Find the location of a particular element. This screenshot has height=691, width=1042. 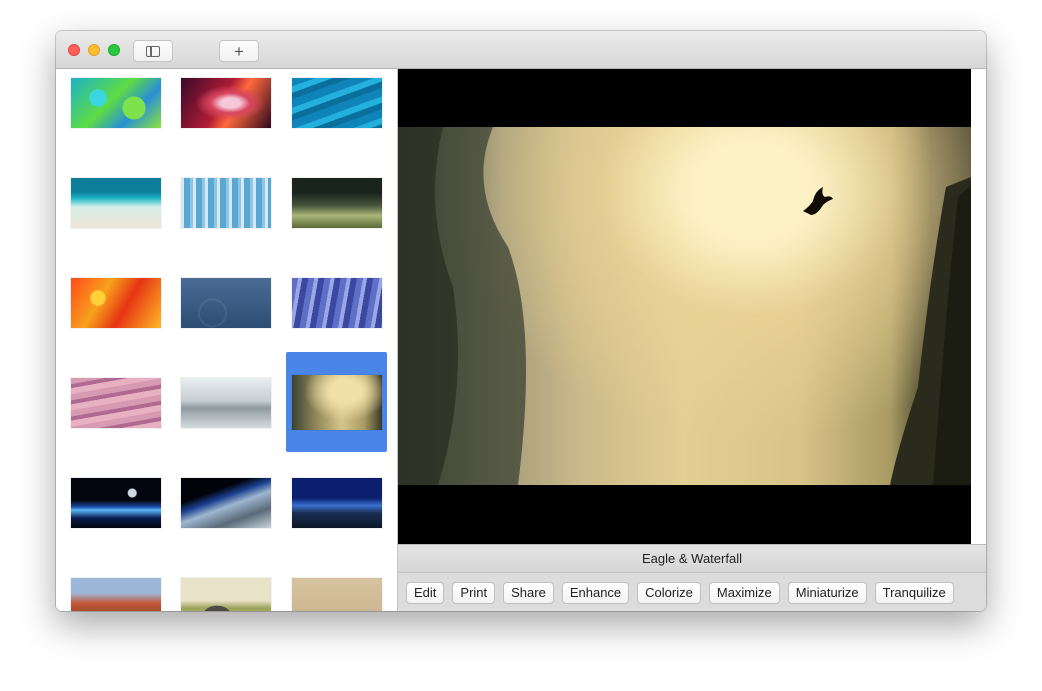

thumb-orange-paint is located at coordinates (116, 303).